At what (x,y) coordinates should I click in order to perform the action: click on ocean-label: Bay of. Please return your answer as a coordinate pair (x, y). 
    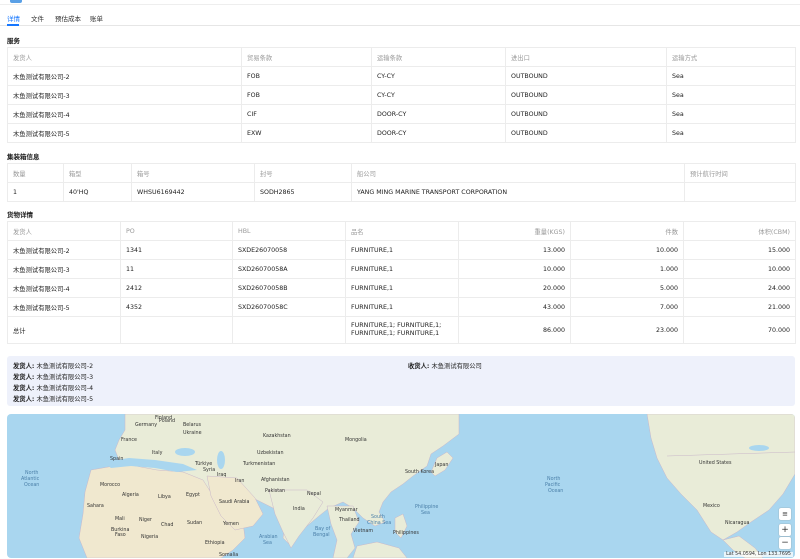
    Looking at the image, I should click on (323, 529).